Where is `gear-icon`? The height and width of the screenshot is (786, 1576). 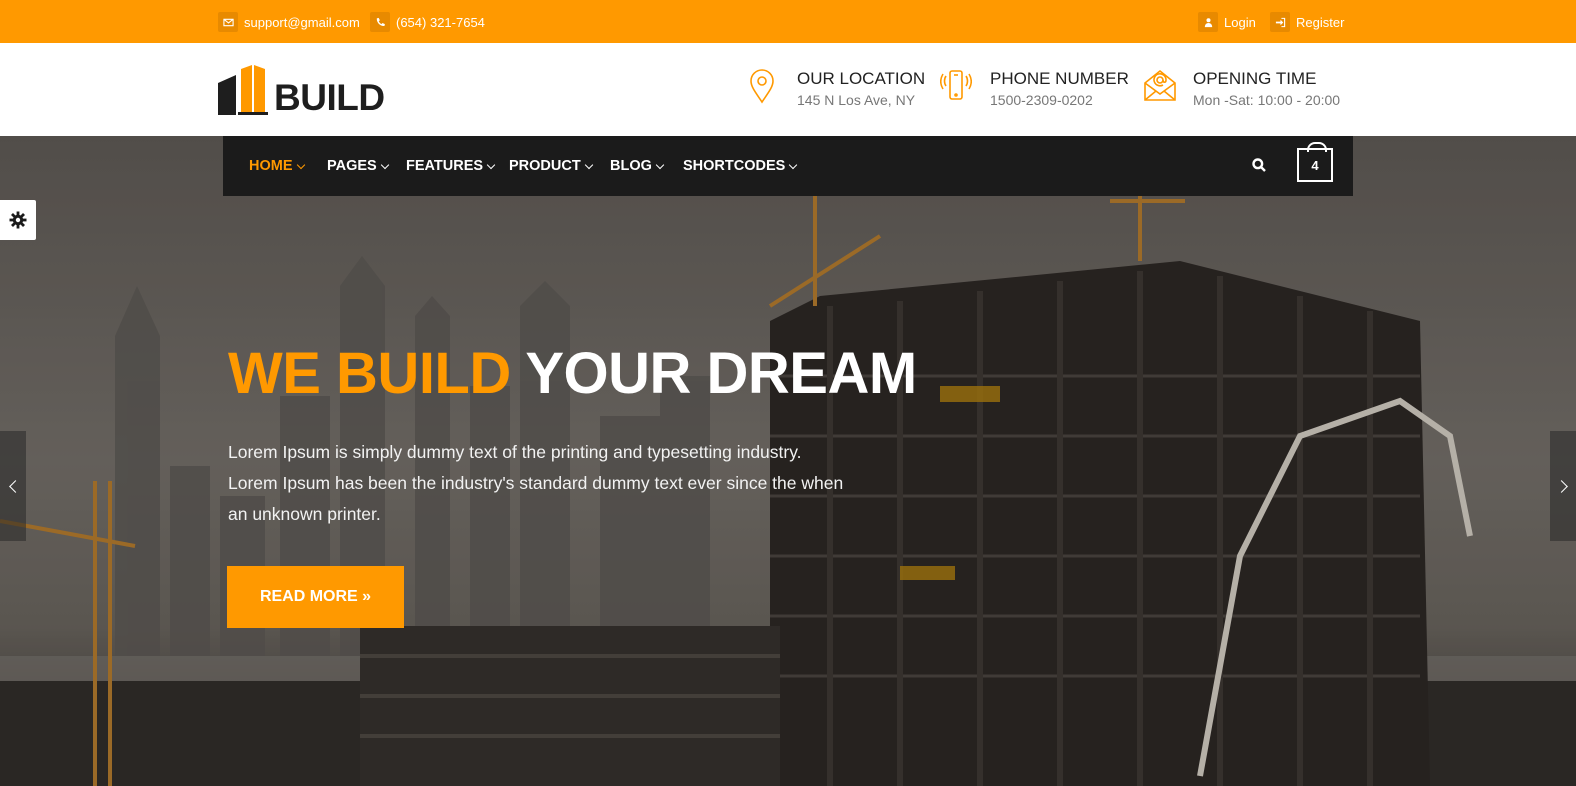
gear-icon is located at coordinates (18, 220).